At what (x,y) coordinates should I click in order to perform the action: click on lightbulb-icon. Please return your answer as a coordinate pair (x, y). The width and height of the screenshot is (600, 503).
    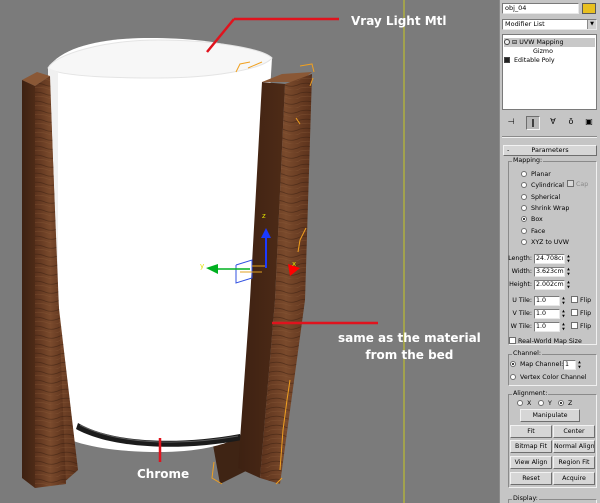
    Looking at the image, I should click on (507, 42).